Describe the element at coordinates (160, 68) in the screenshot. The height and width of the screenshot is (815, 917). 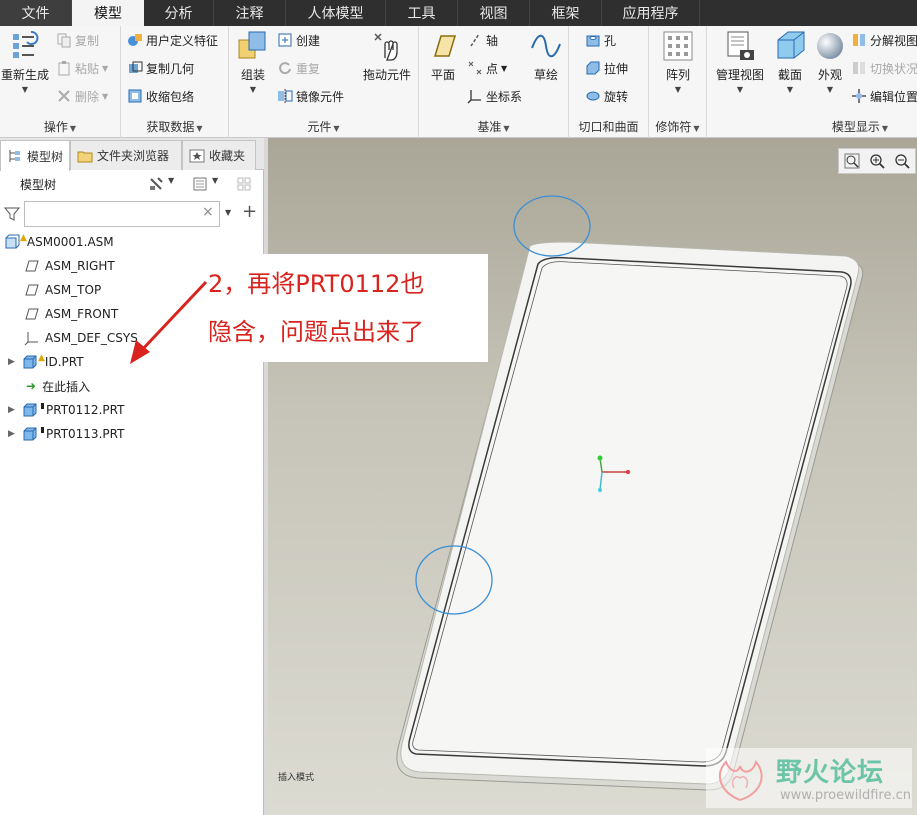
I see `copy-geometry-button: 复制几何` at that location.